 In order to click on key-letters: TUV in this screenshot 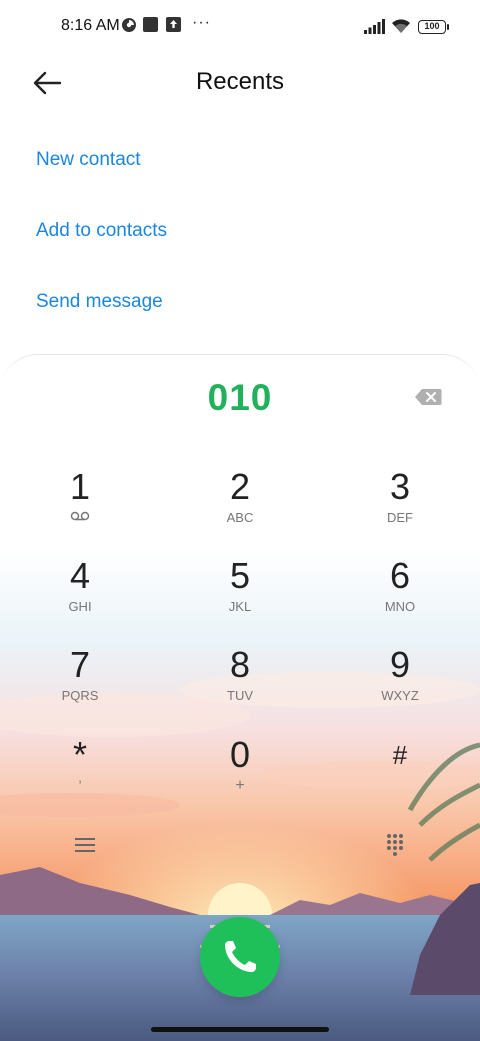, I will do `click(240, 695)`.